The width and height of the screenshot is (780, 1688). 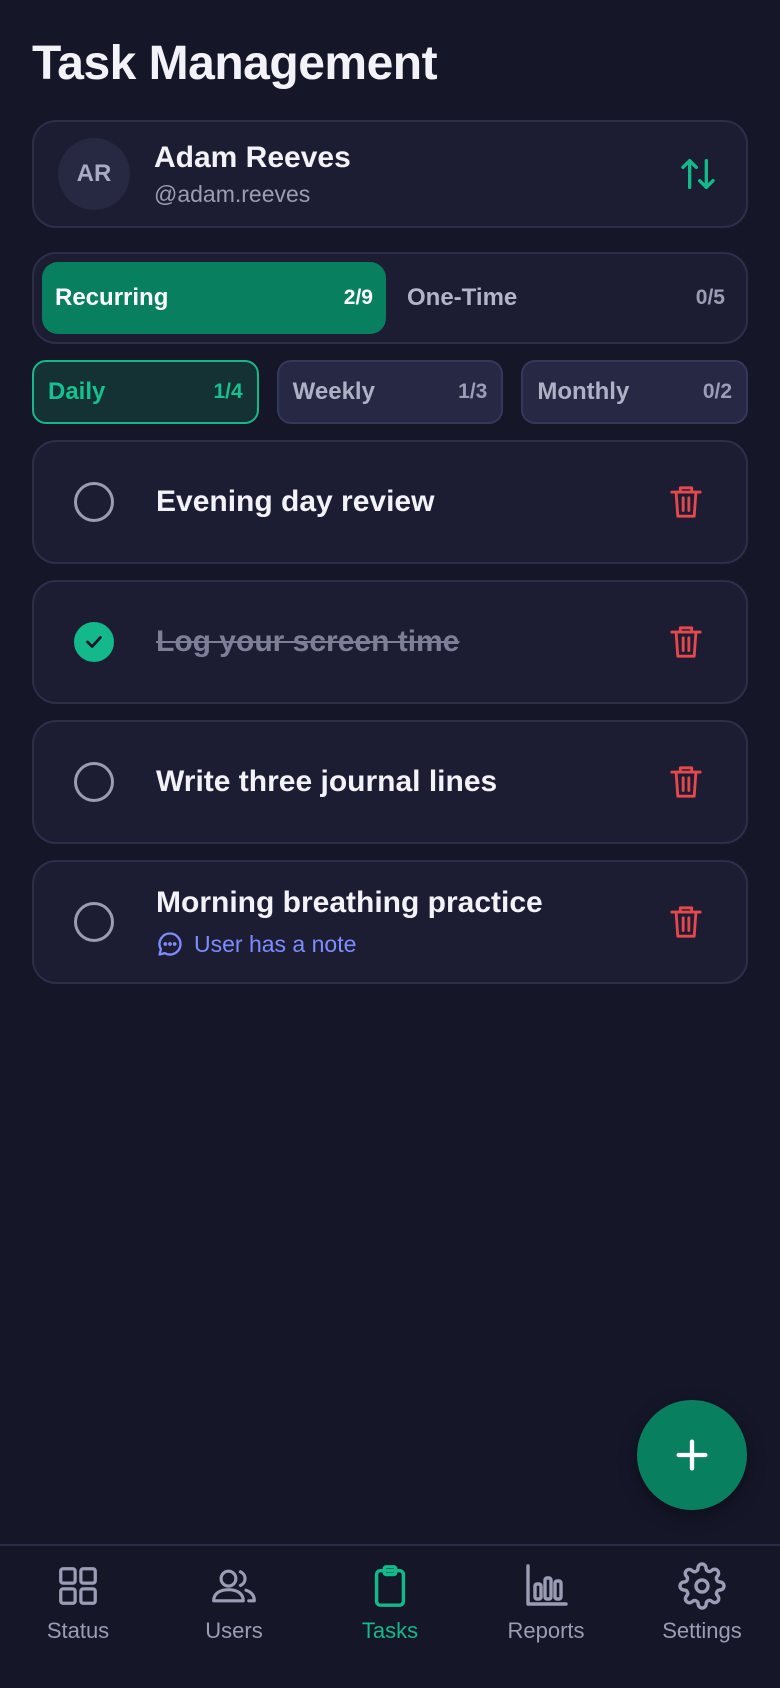 What do you see at coordinates (390, 1630) in the screenshot?
I see `nav-label: Tasks` at bounding box center [390, 1630].